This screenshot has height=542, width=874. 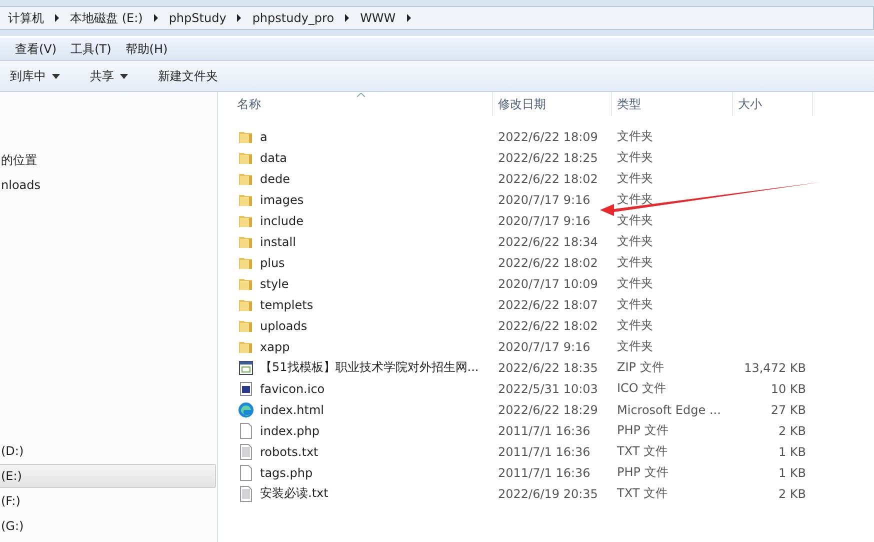 What do you see at coordinates (246, 368) in the screenshot?
I see `archive-file-icon` at bounding box center [246, 368].